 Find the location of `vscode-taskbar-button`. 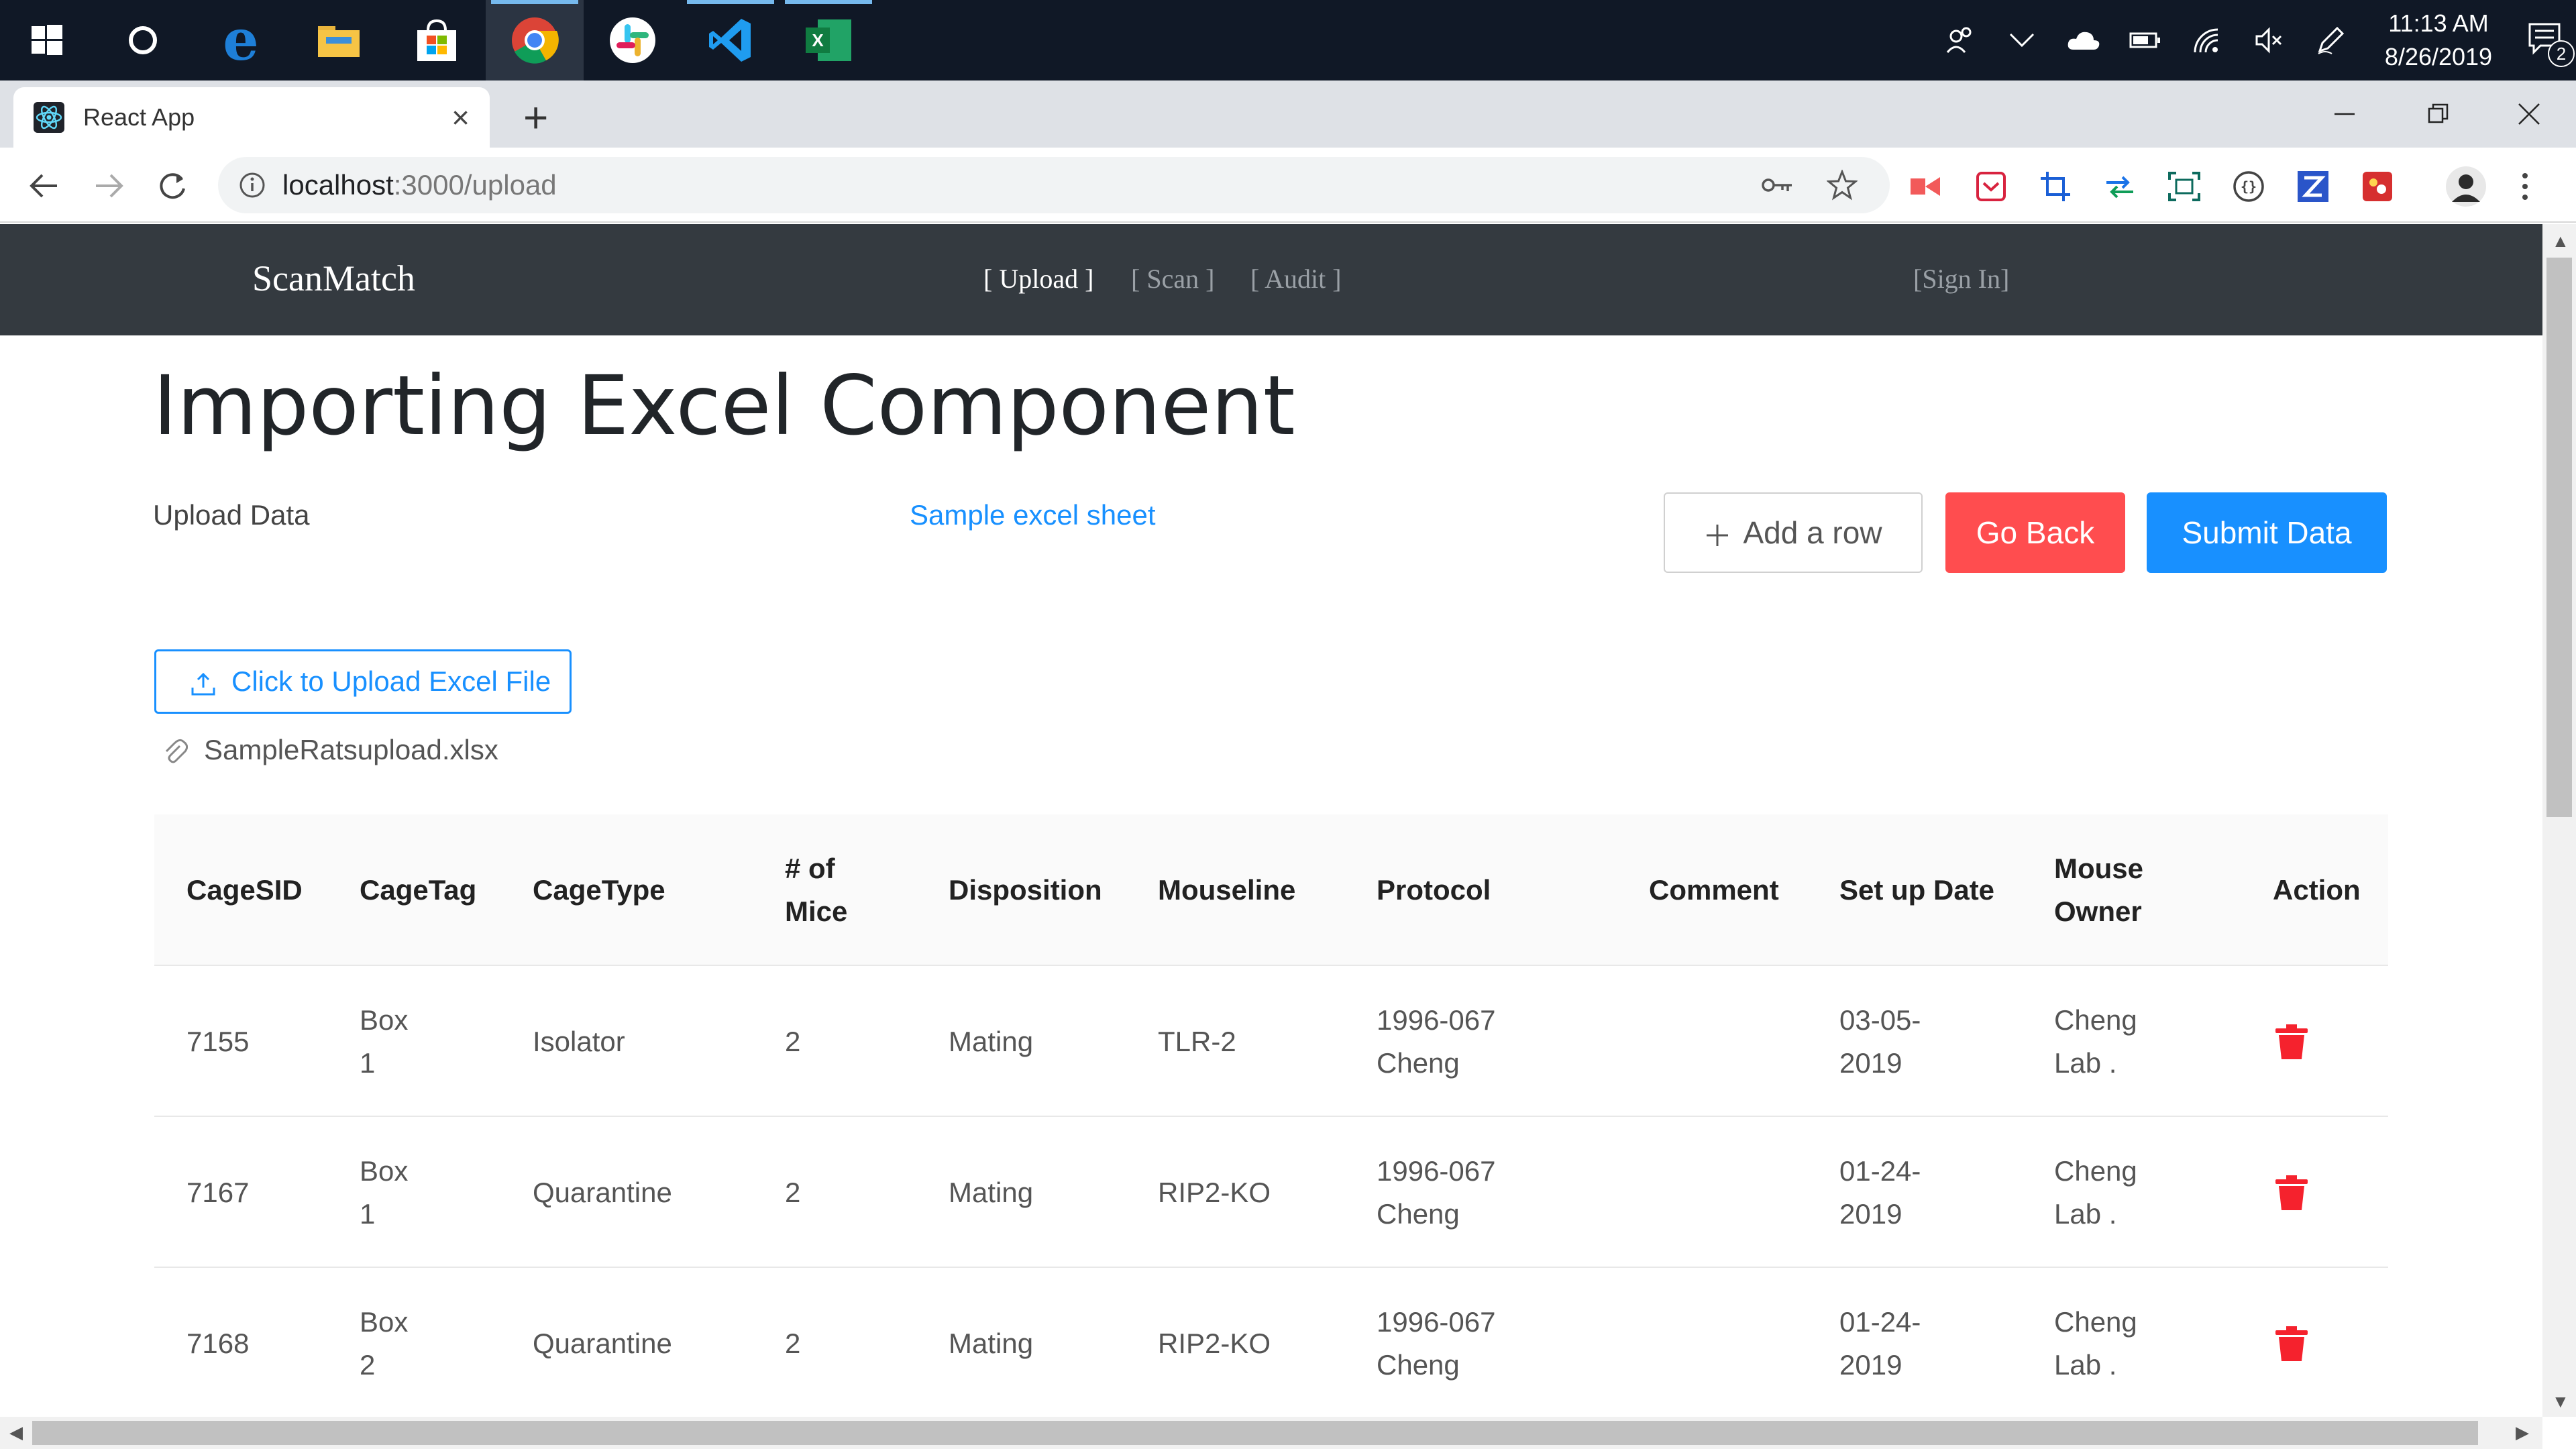

vscode-taskbar-button is located at coordinates (731, 40).